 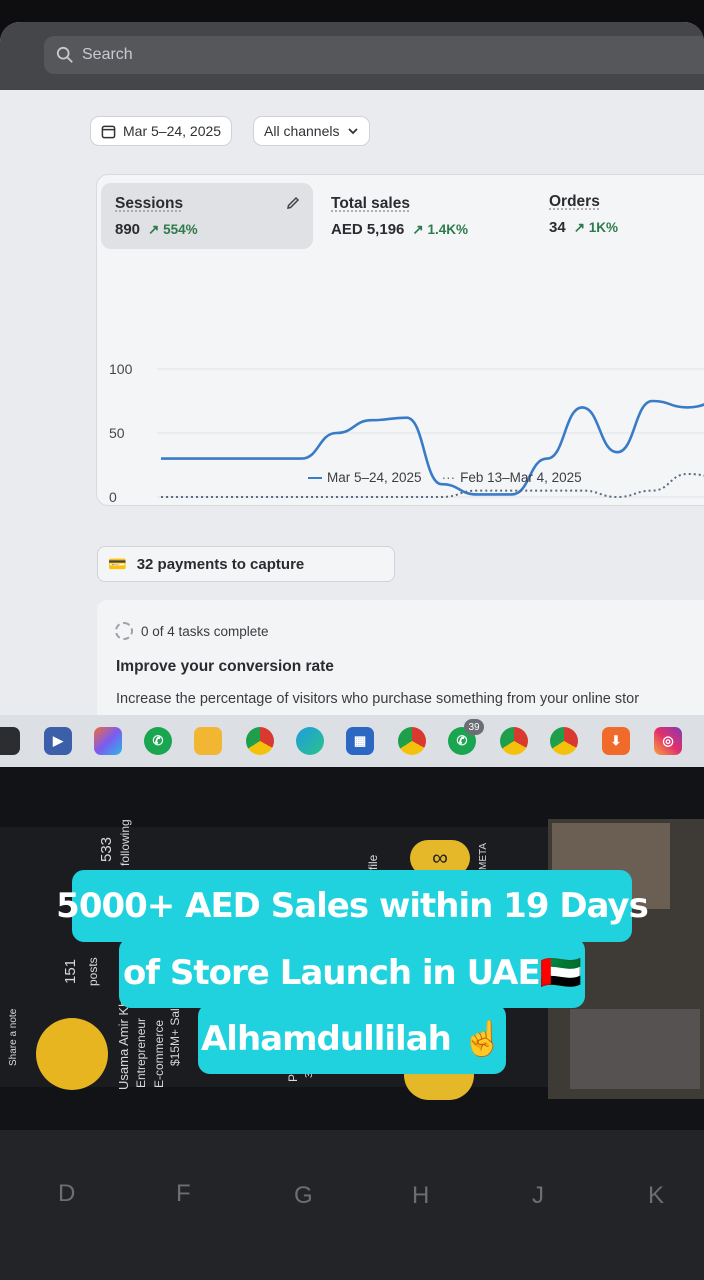 What do you see at coordinates (117, 433) in the screenshot?
I see `y-tick-label: 50` at bounding box center [117, 433].